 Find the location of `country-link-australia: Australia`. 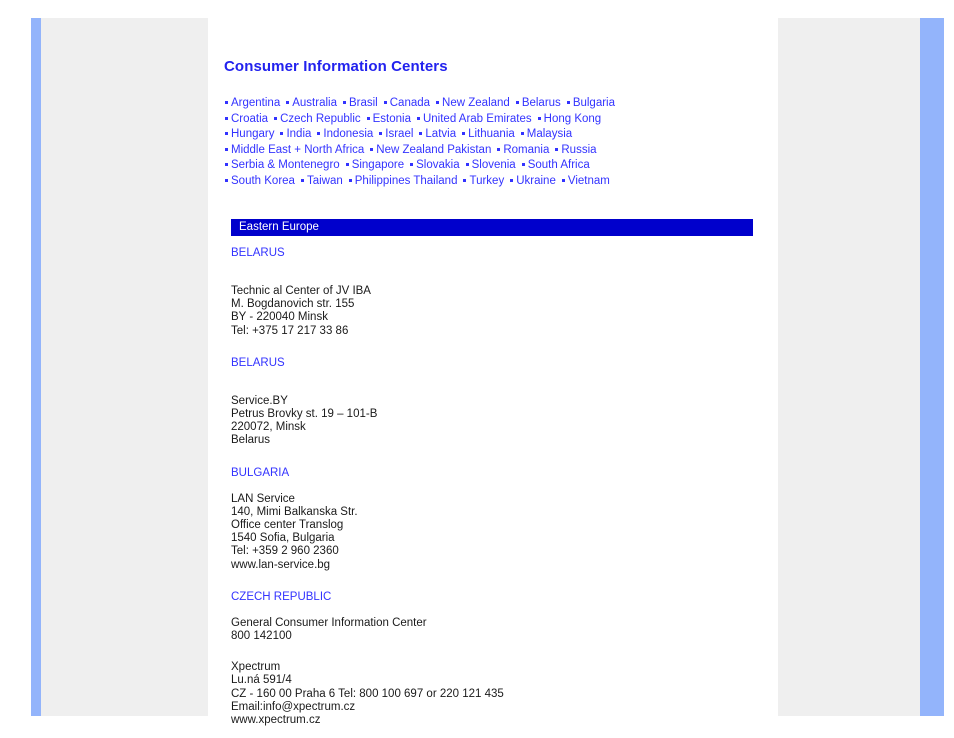

country-link-australia: Australia is located at coordinates (314, 103).